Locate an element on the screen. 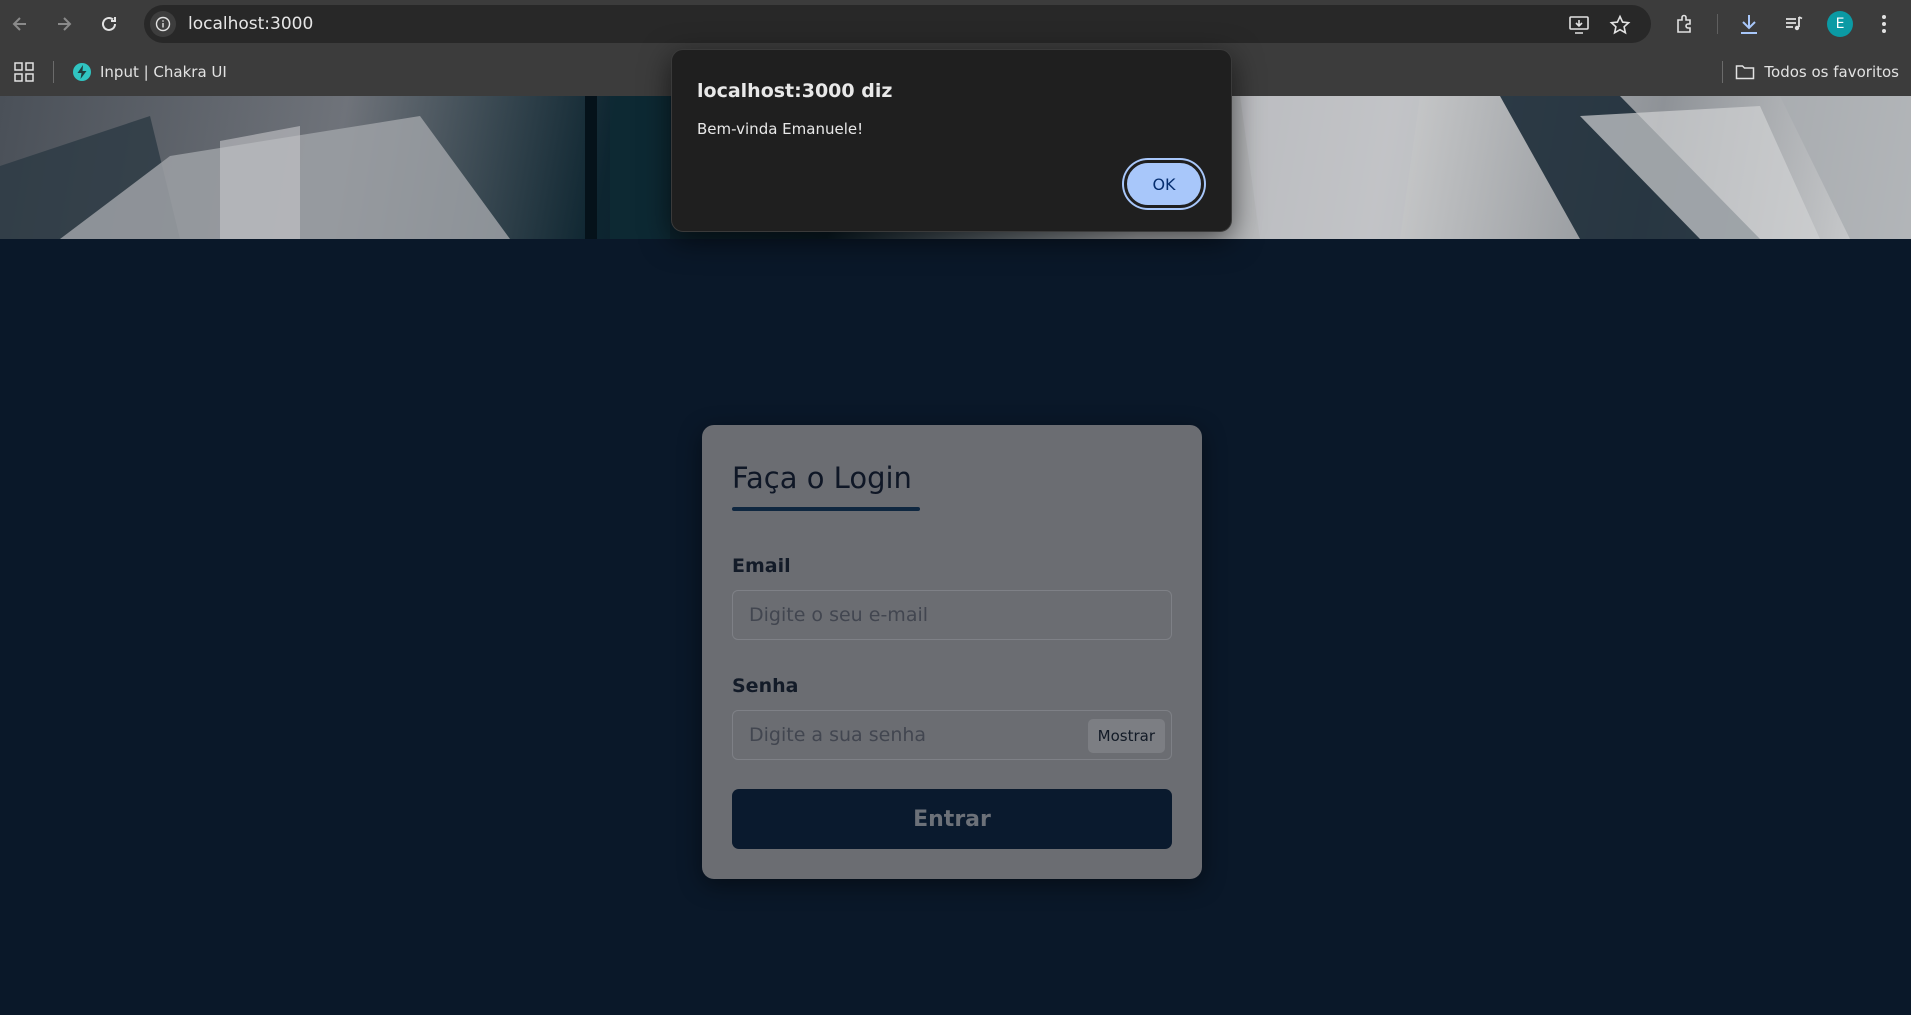 Image resolution: width=1911 pixels, height=1015 pixels. forward-arrow-icon is located at coordinates (65, 24).